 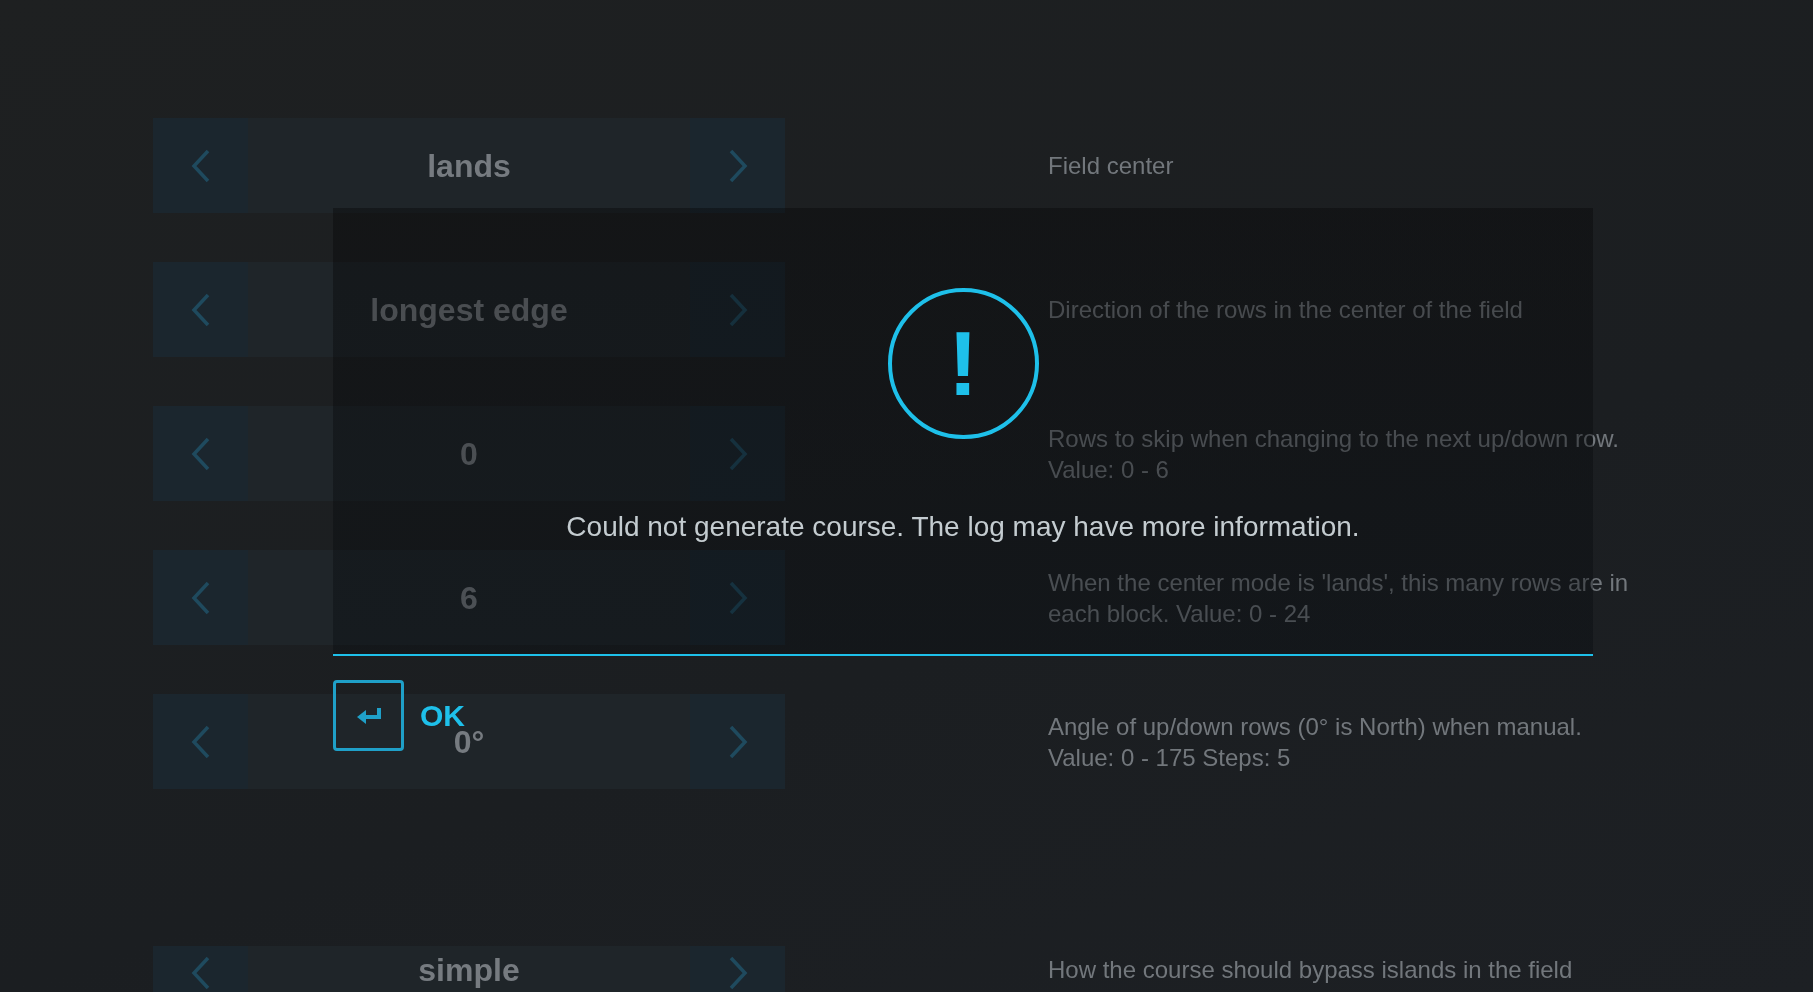 What do you see at coordinates (1339, 598) in the screenshot?
I see `setting-description: When the center mode is 'lands', this many rows are in each block. Value: 0 - 24` at bounding box center [1339, 598].